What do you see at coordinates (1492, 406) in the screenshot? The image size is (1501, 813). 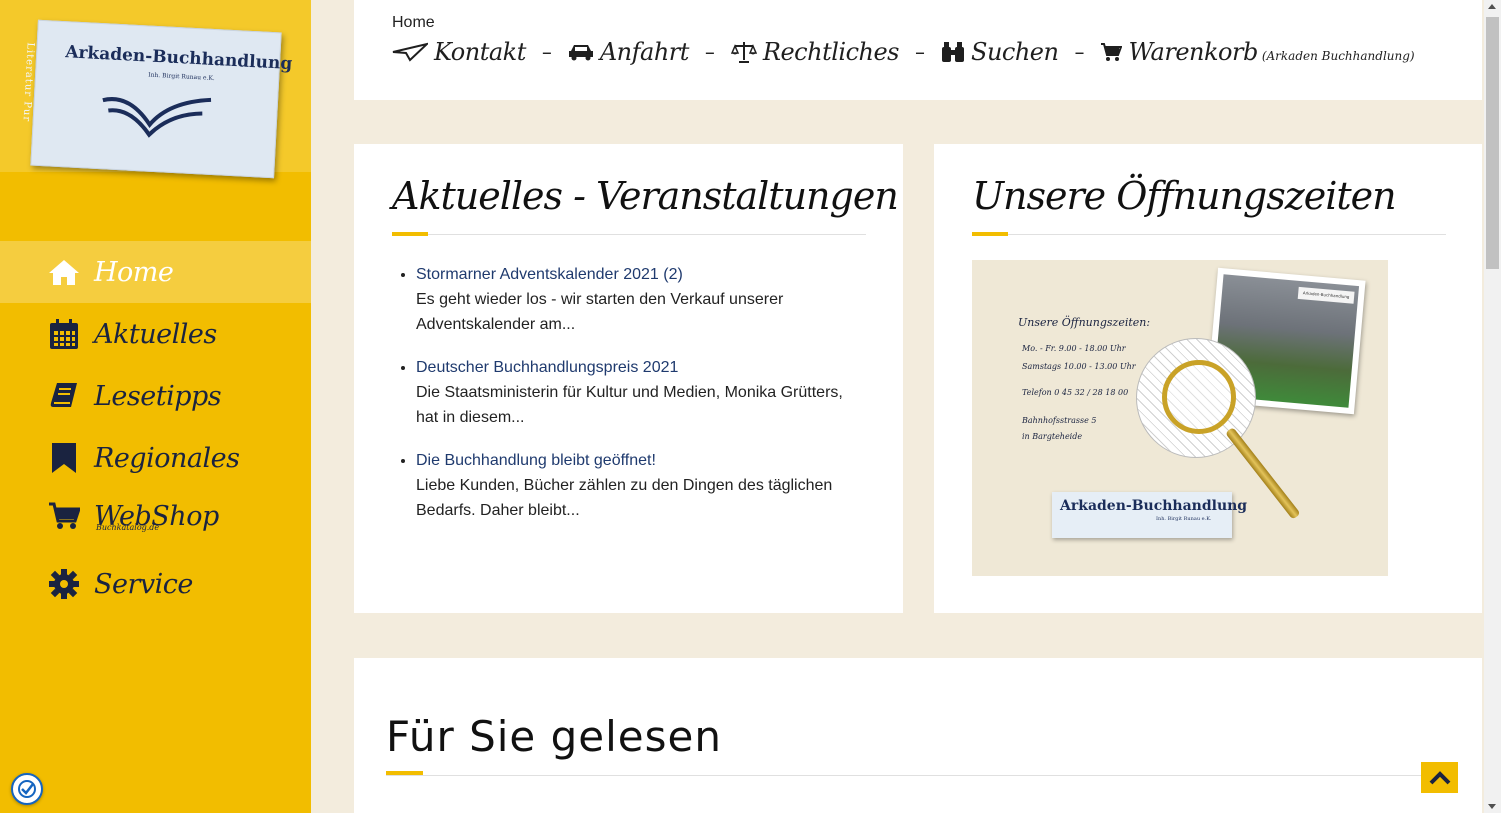 I see `scrollbar` at bounding box center [1492, 406].